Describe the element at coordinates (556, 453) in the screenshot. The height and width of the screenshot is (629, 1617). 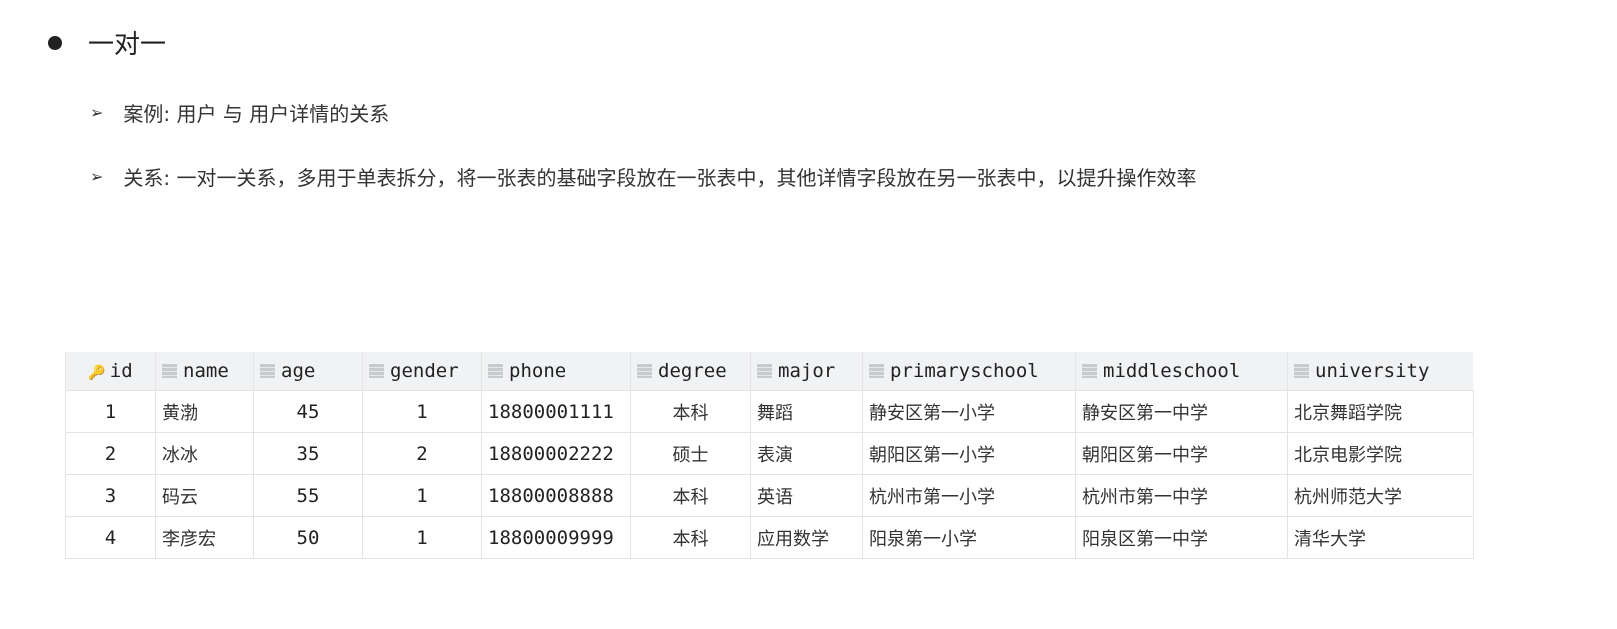
I see `cell-phone: 18800002222` at that location.